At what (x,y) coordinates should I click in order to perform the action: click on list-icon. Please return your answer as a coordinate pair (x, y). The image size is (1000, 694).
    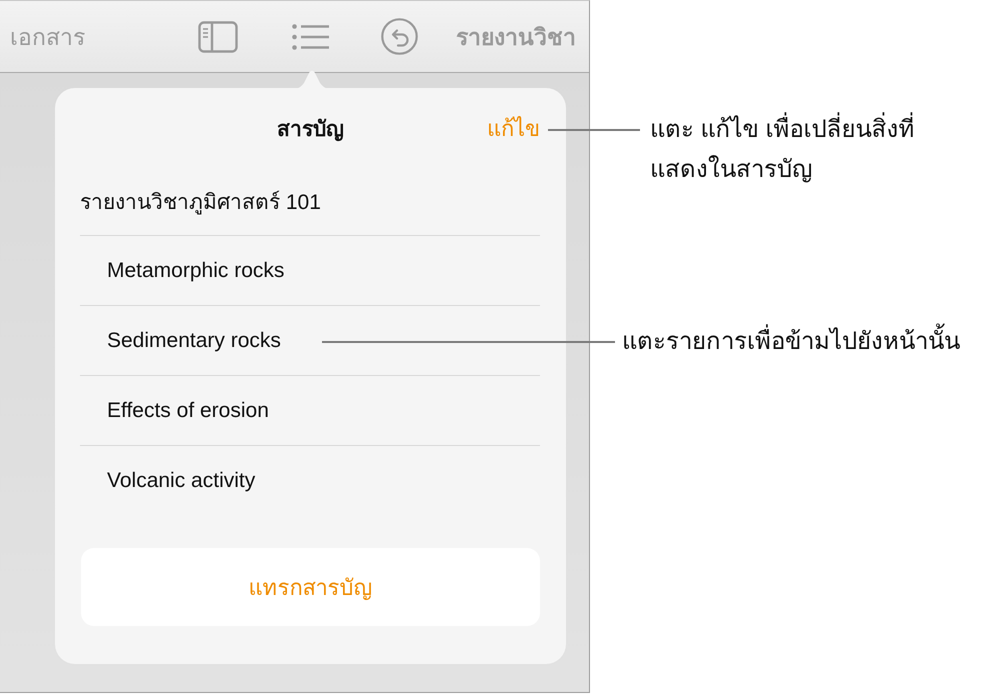
    Looking at the image, I should click on (310, 37).